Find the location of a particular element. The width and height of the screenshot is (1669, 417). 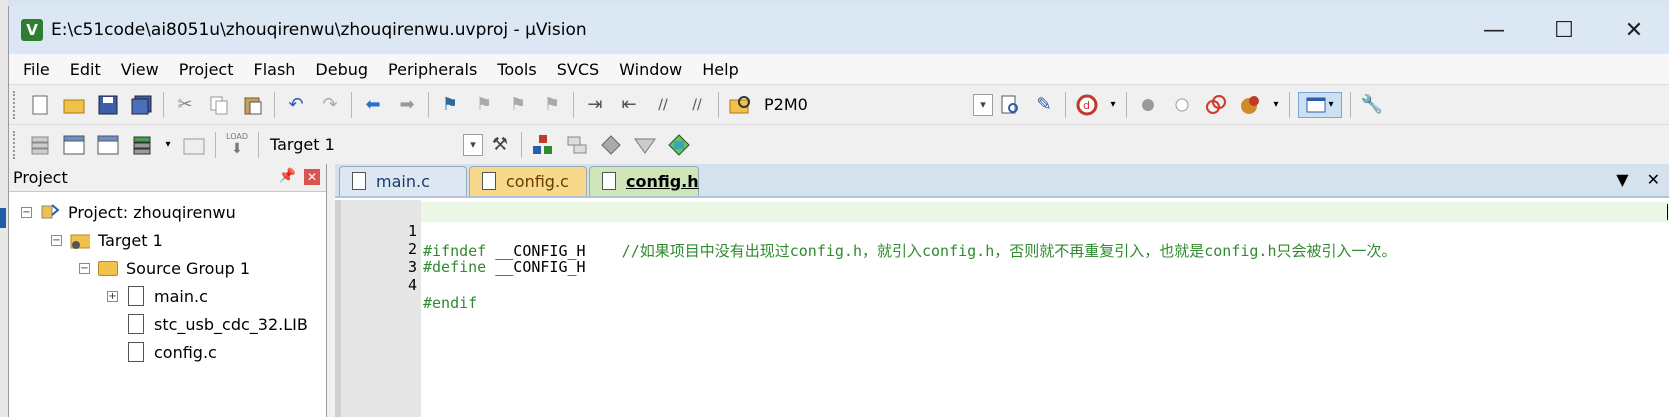

preprocessor-directive: #endif is located at coordinates (450, 303).